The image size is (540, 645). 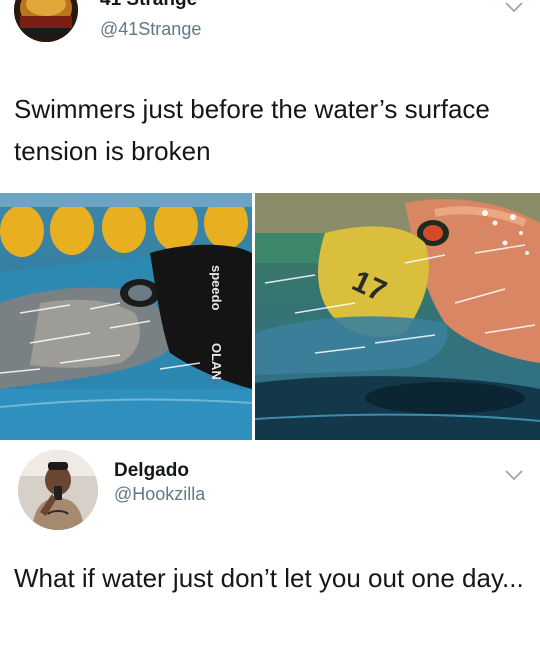 I want to click on handle: @41Strange, so click(x=150, y=29).